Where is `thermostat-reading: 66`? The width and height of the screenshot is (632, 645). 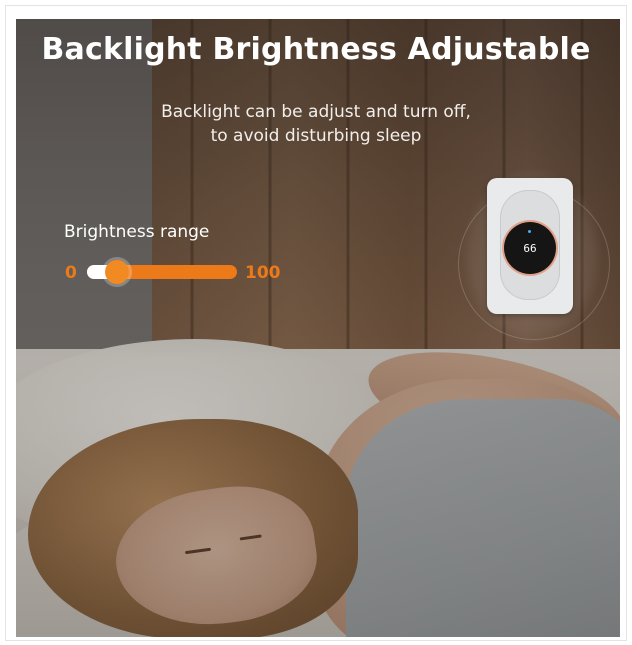
thermostat-reading: 66 is located at coordinates (530, 248).